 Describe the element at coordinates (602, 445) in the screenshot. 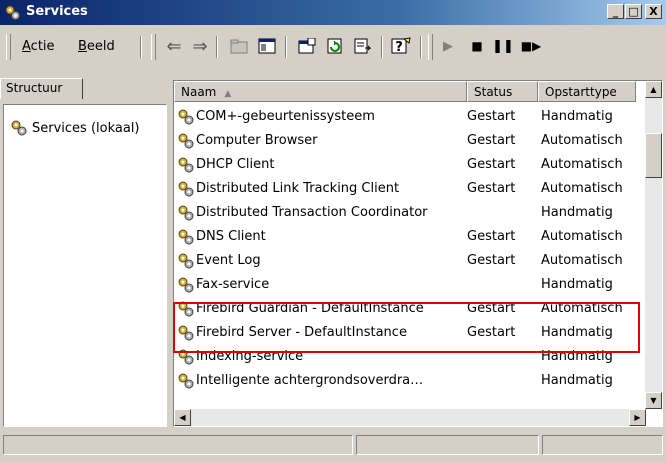

I see `status-pane-right` at that location.